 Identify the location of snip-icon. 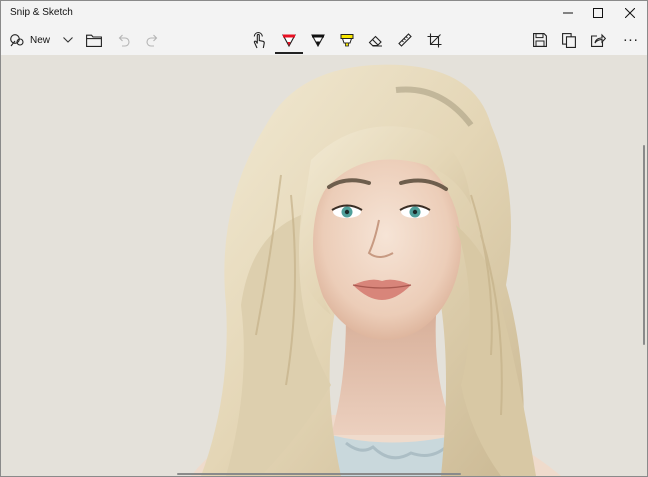
(17, 40).